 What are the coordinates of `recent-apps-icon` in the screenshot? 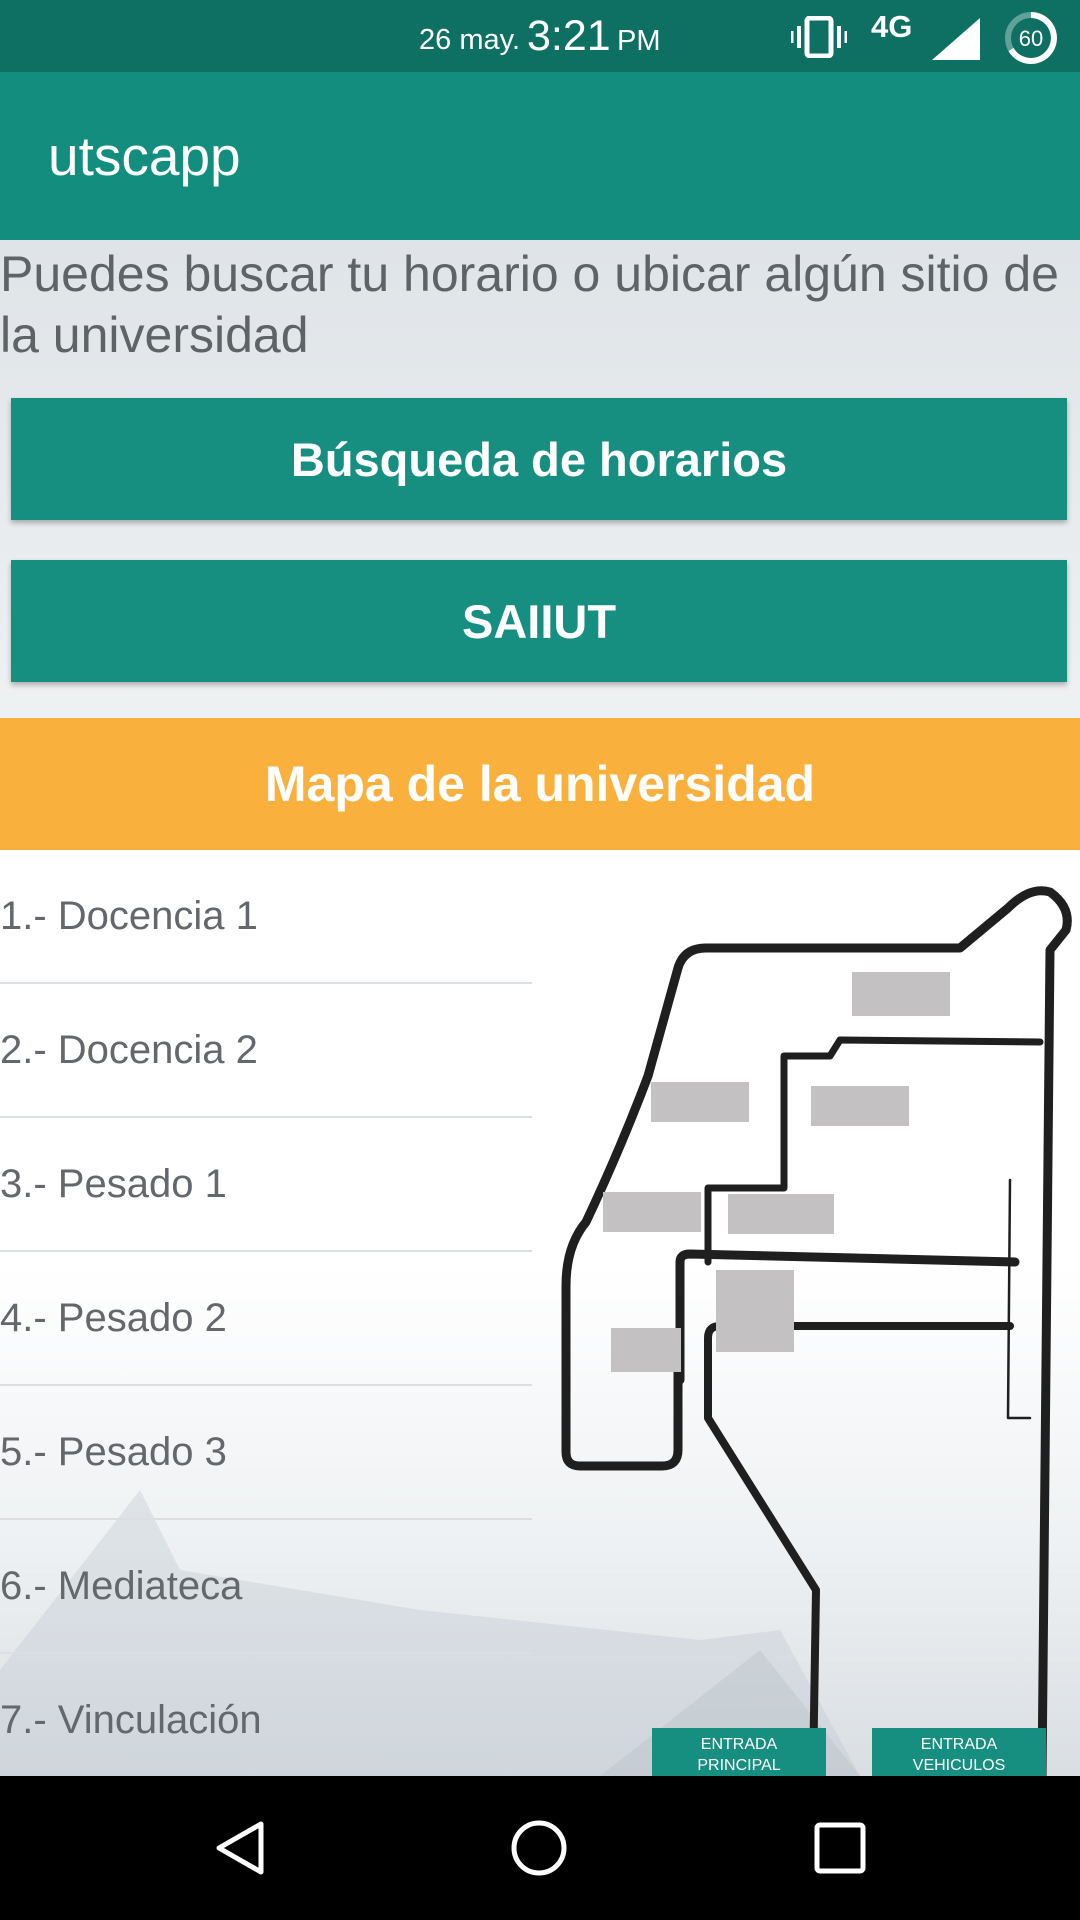 It's located at (840, 1848).